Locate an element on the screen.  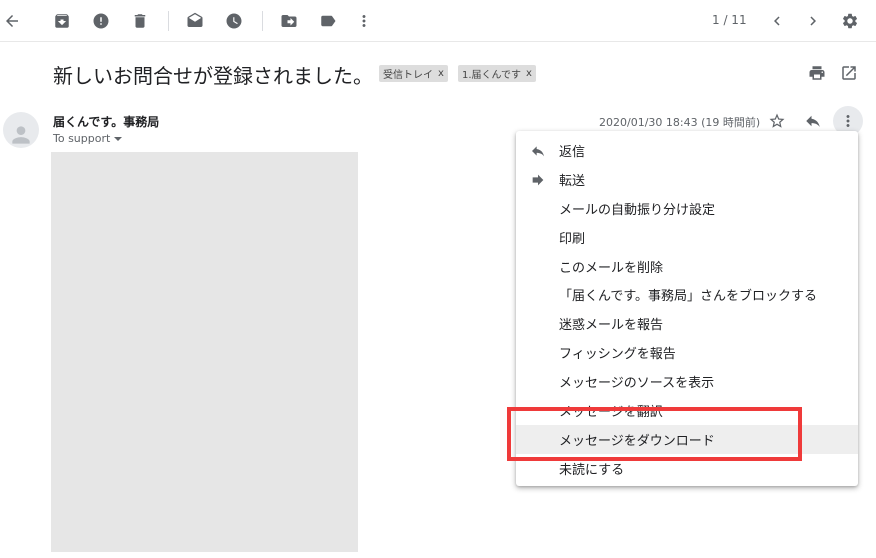
menu-item-reply: 返信 is located at coordinates (687, 150).